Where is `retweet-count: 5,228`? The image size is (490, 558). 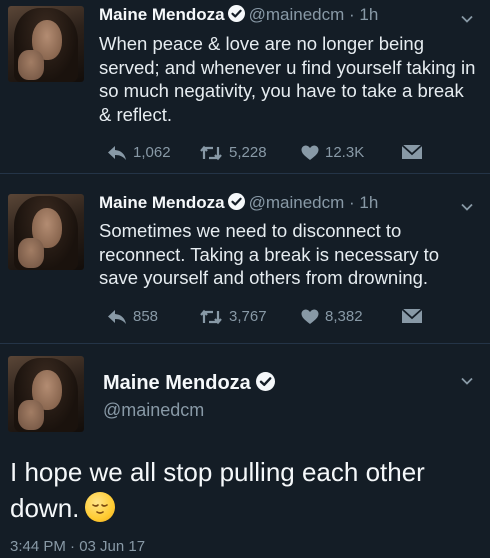 retweet-count: 5,228 is located at coordinates (248, 152).